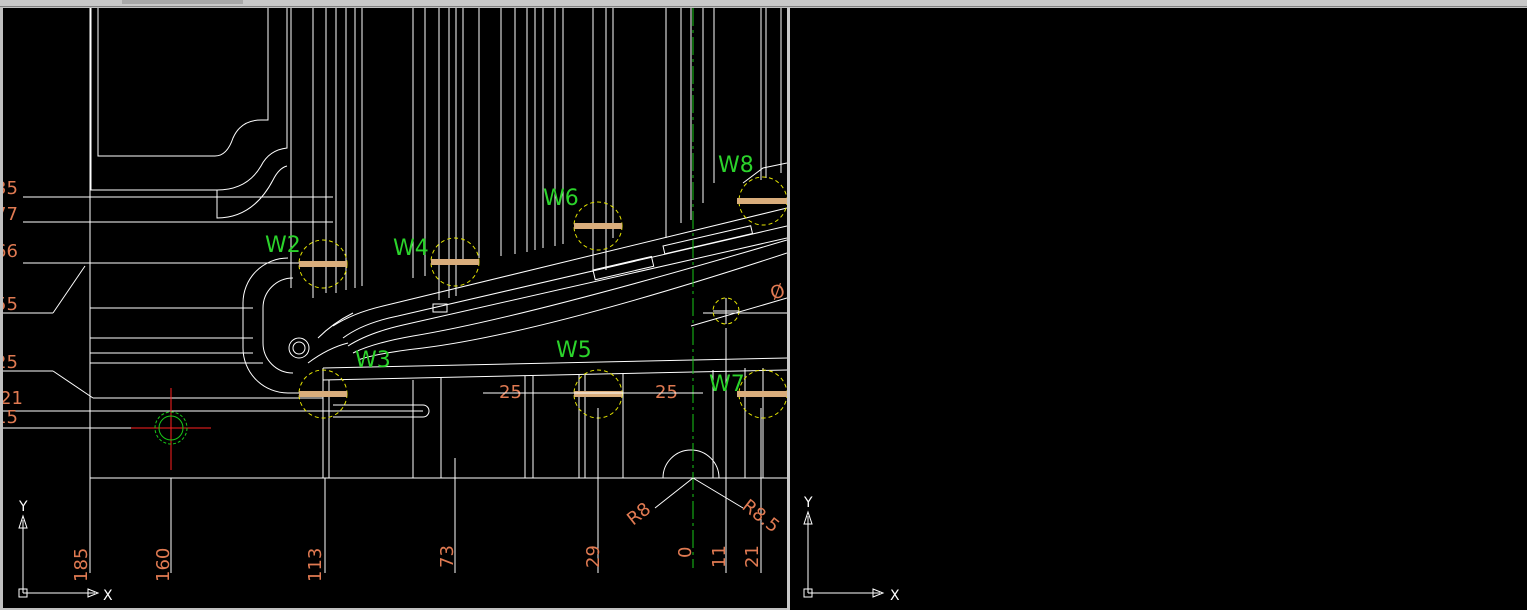 The width and height of the screenshot is (1527, 610). What do you see at coordinates (373, 360) in the screenshot?
I see `label-w3: W3` at bounding box center [373, 360].